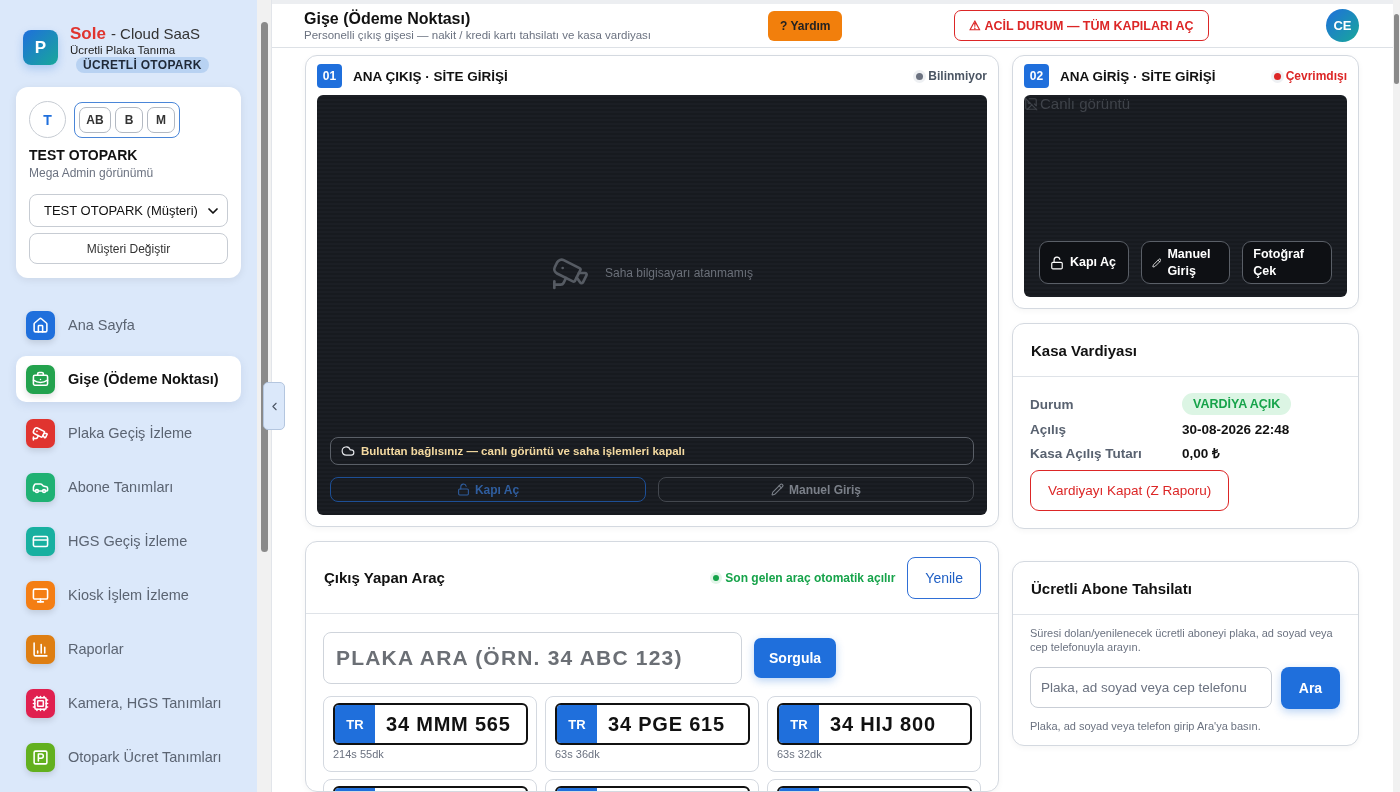  I want to click on brand-name: Sole, so click(88, 34).